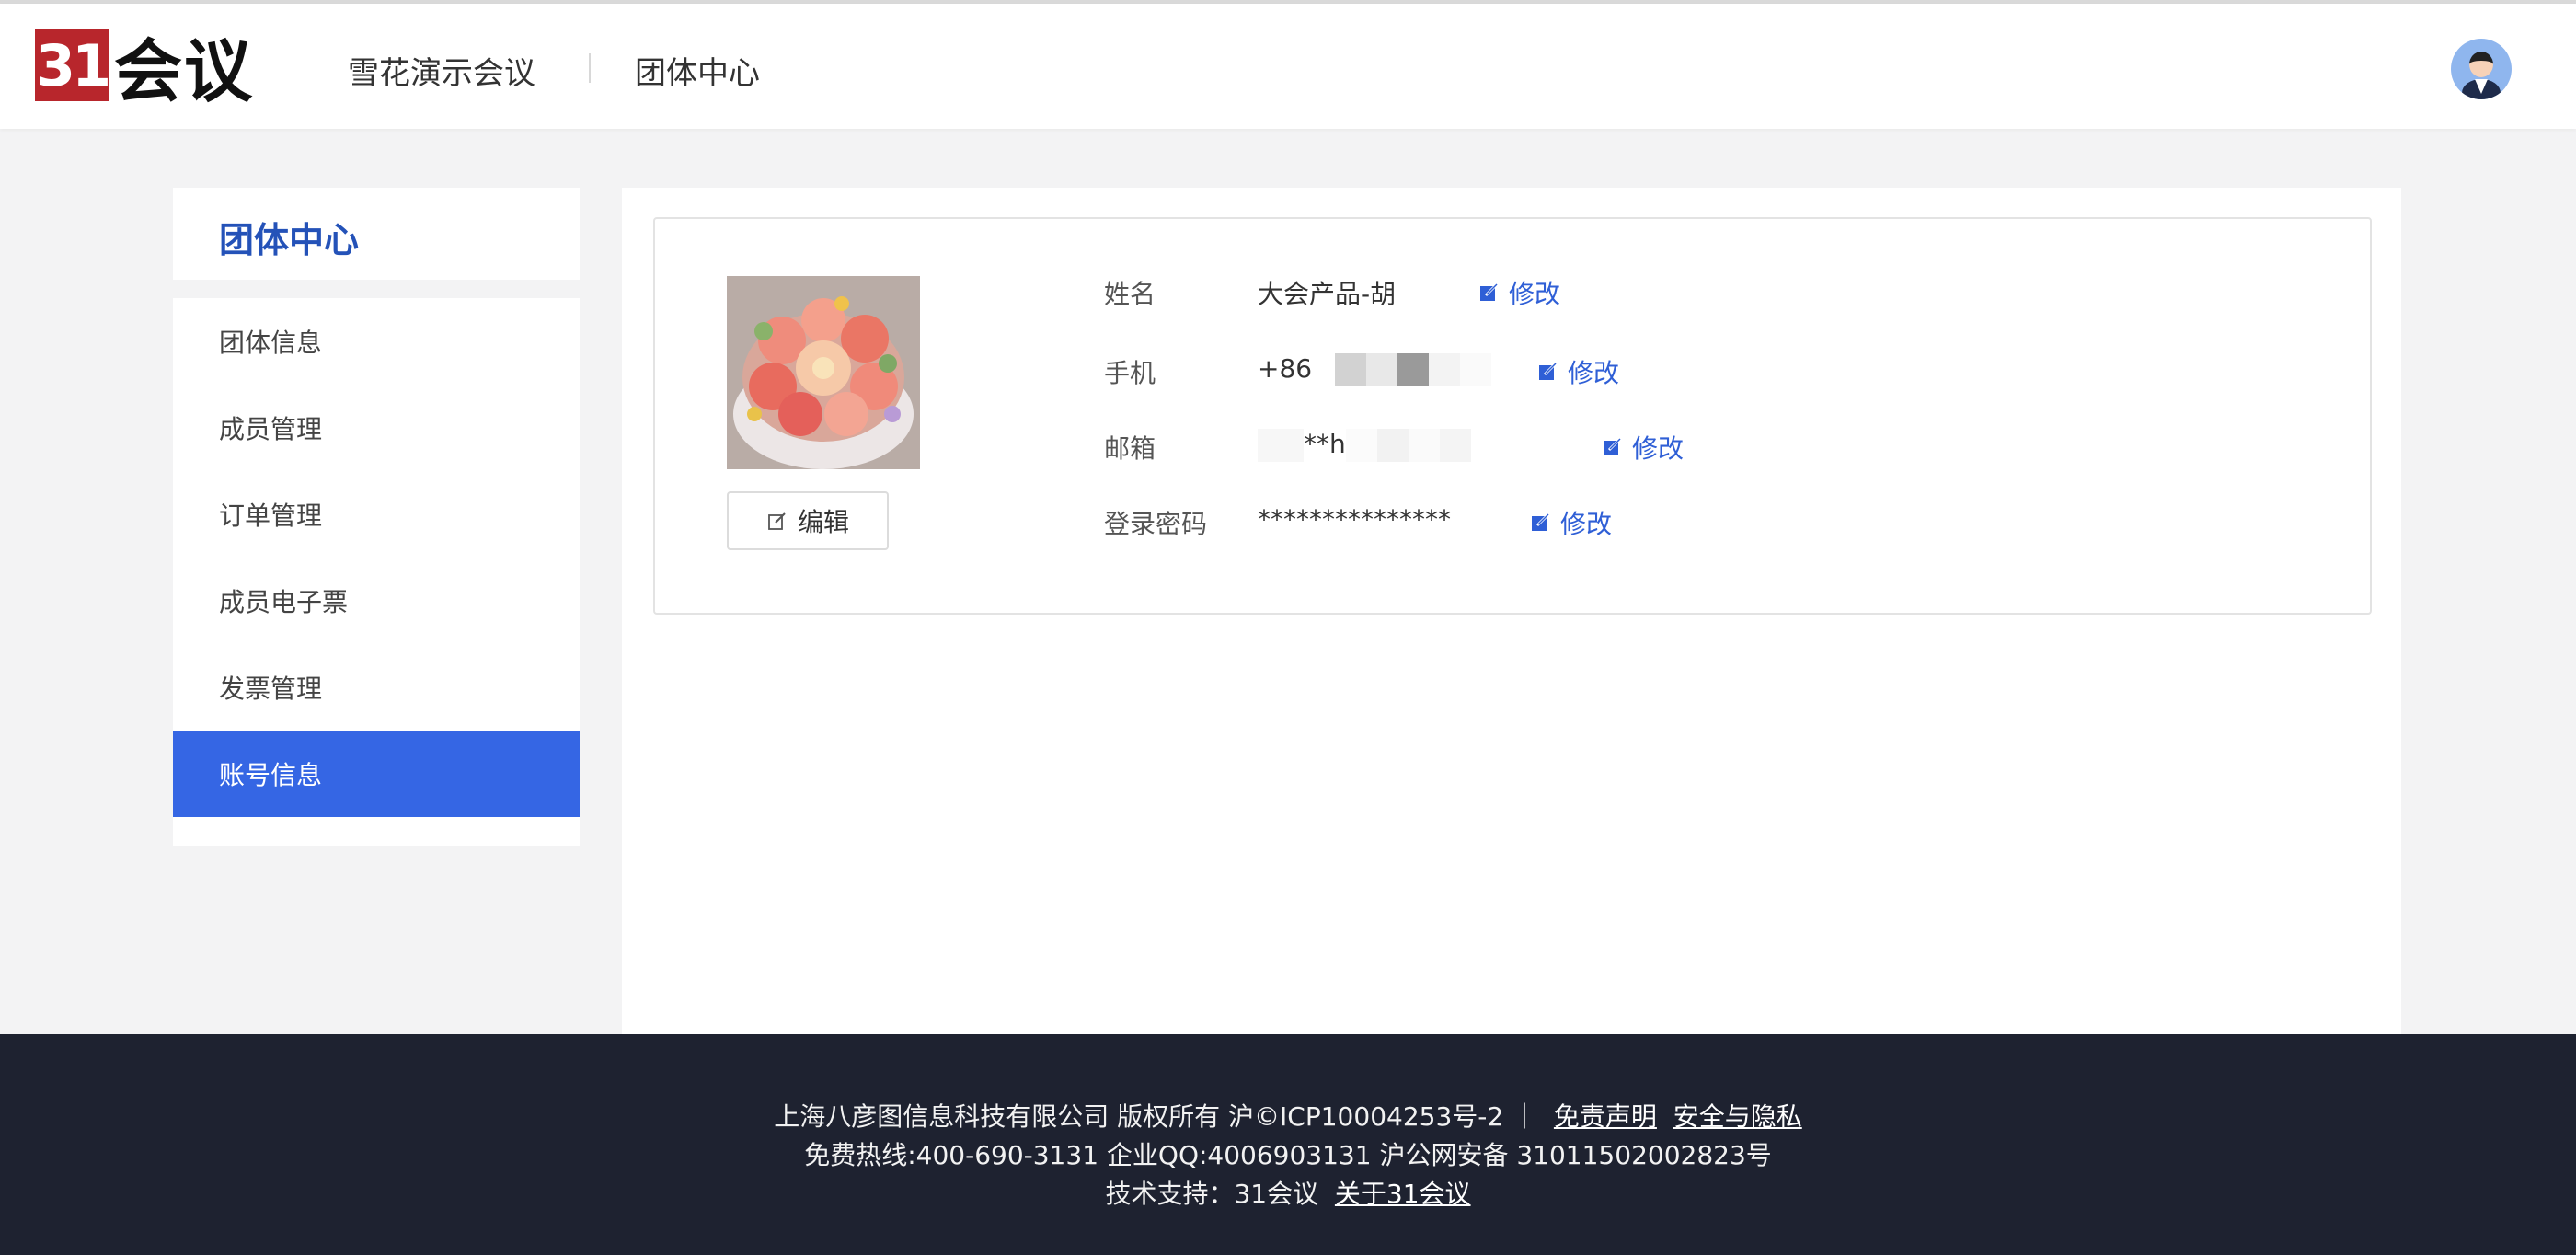  I want to click on edit-photo-button: 编辑, so click(808, 520).